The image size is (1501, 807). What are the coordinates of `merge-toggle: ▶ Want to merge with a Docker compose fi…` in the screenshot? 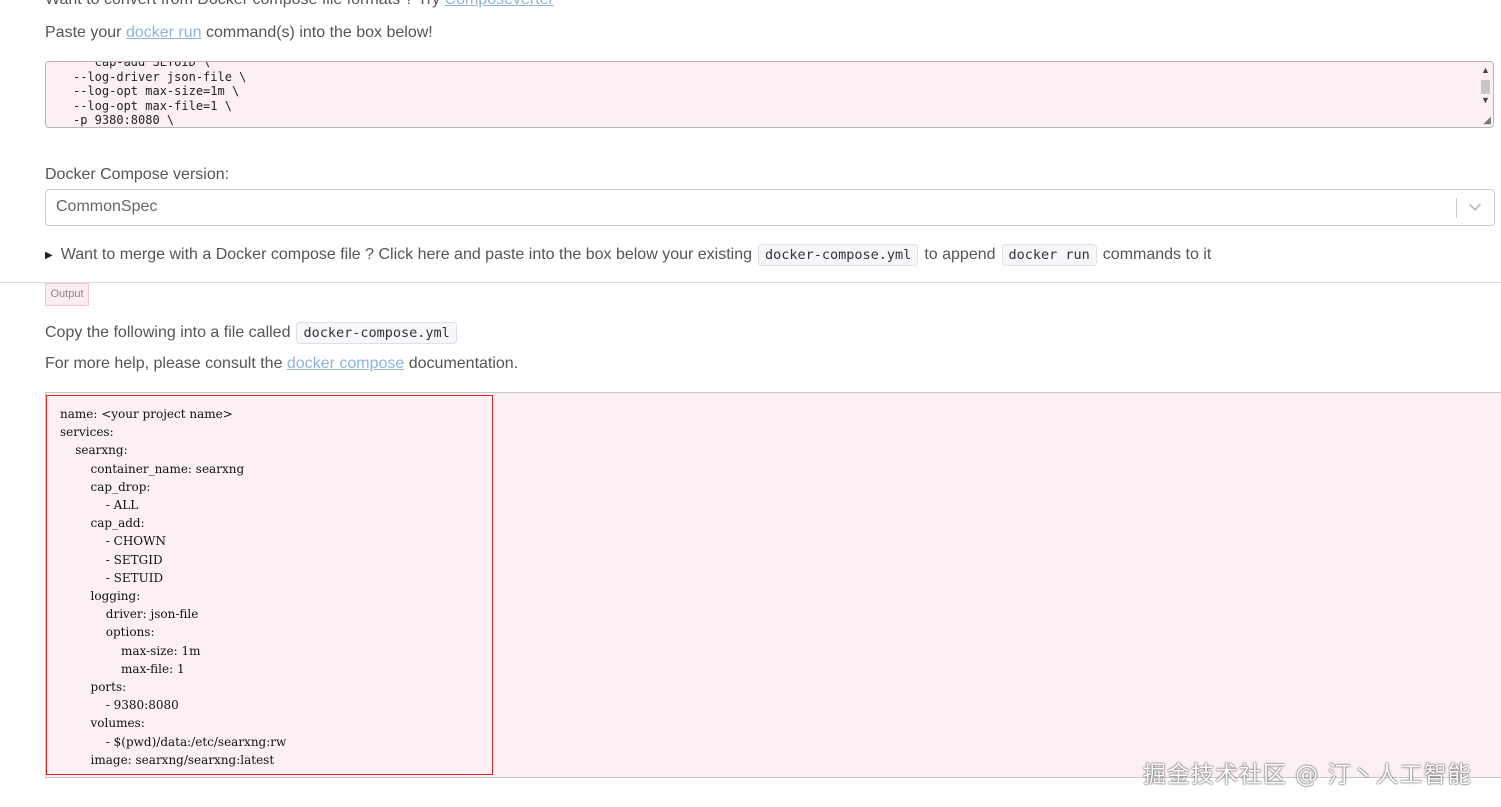 It's located at (628, 255).